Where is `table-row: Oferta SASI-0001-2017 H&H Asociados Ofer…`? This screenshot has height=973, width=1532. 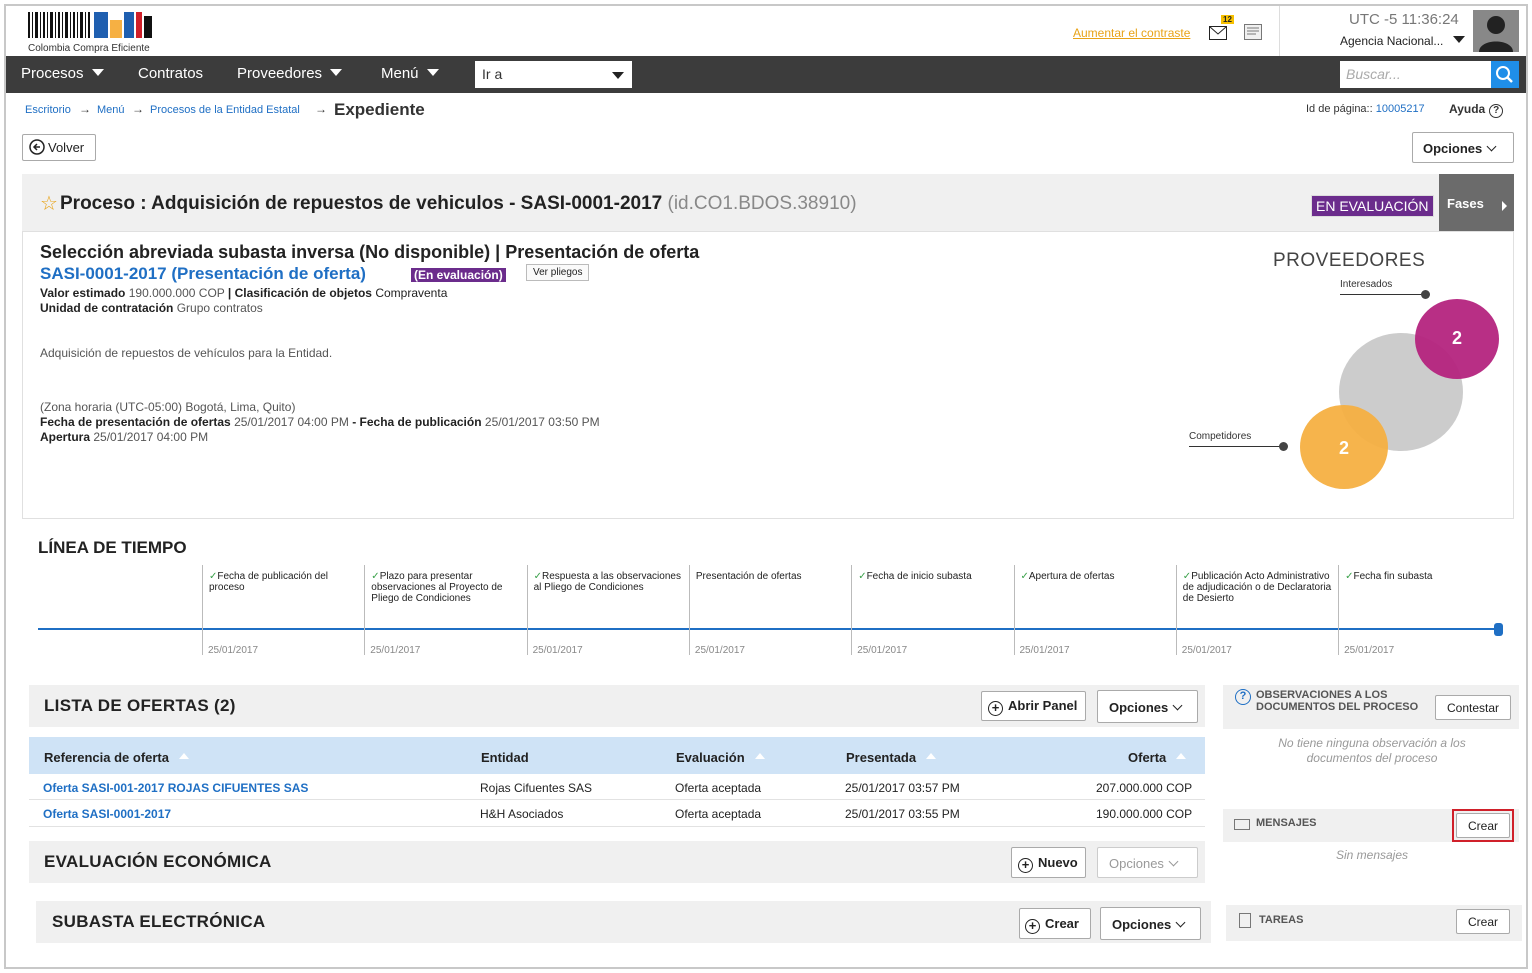
table-row: Oferta SASI-0001-2017 H&H Asociados Ofer… is located at coordinates (617, 814).